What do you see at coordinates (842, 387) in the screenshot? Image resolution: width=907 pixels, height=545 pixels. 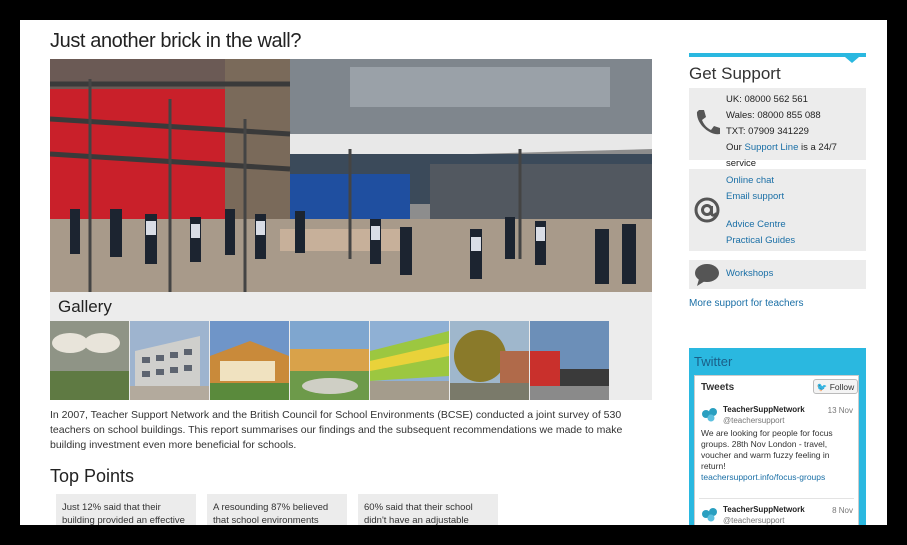 I see `follow-label: Follow` at bounding box center [842, 387].